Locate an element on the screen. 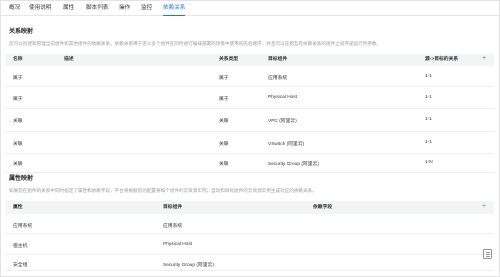 This screenshot has height=277, width=500. relation-section-title: 关系映射 is located at coordinates (21, 32).